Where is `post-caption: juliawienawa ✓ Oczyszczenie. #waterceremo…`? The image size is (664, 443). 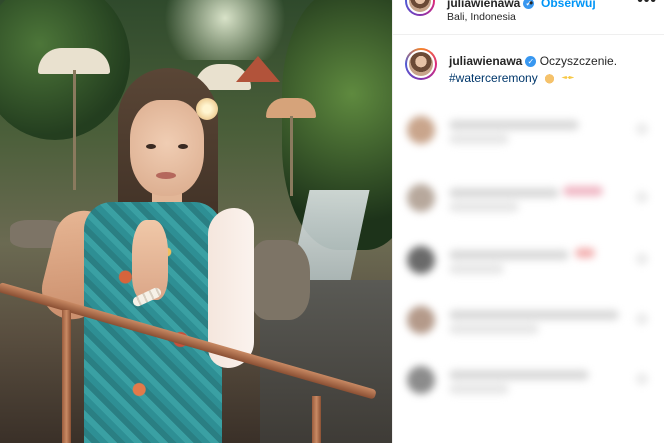 post-caption: juliawienawa ✓ Oczyszczenie. #waterceremo… is located at coordinates (528, 69).